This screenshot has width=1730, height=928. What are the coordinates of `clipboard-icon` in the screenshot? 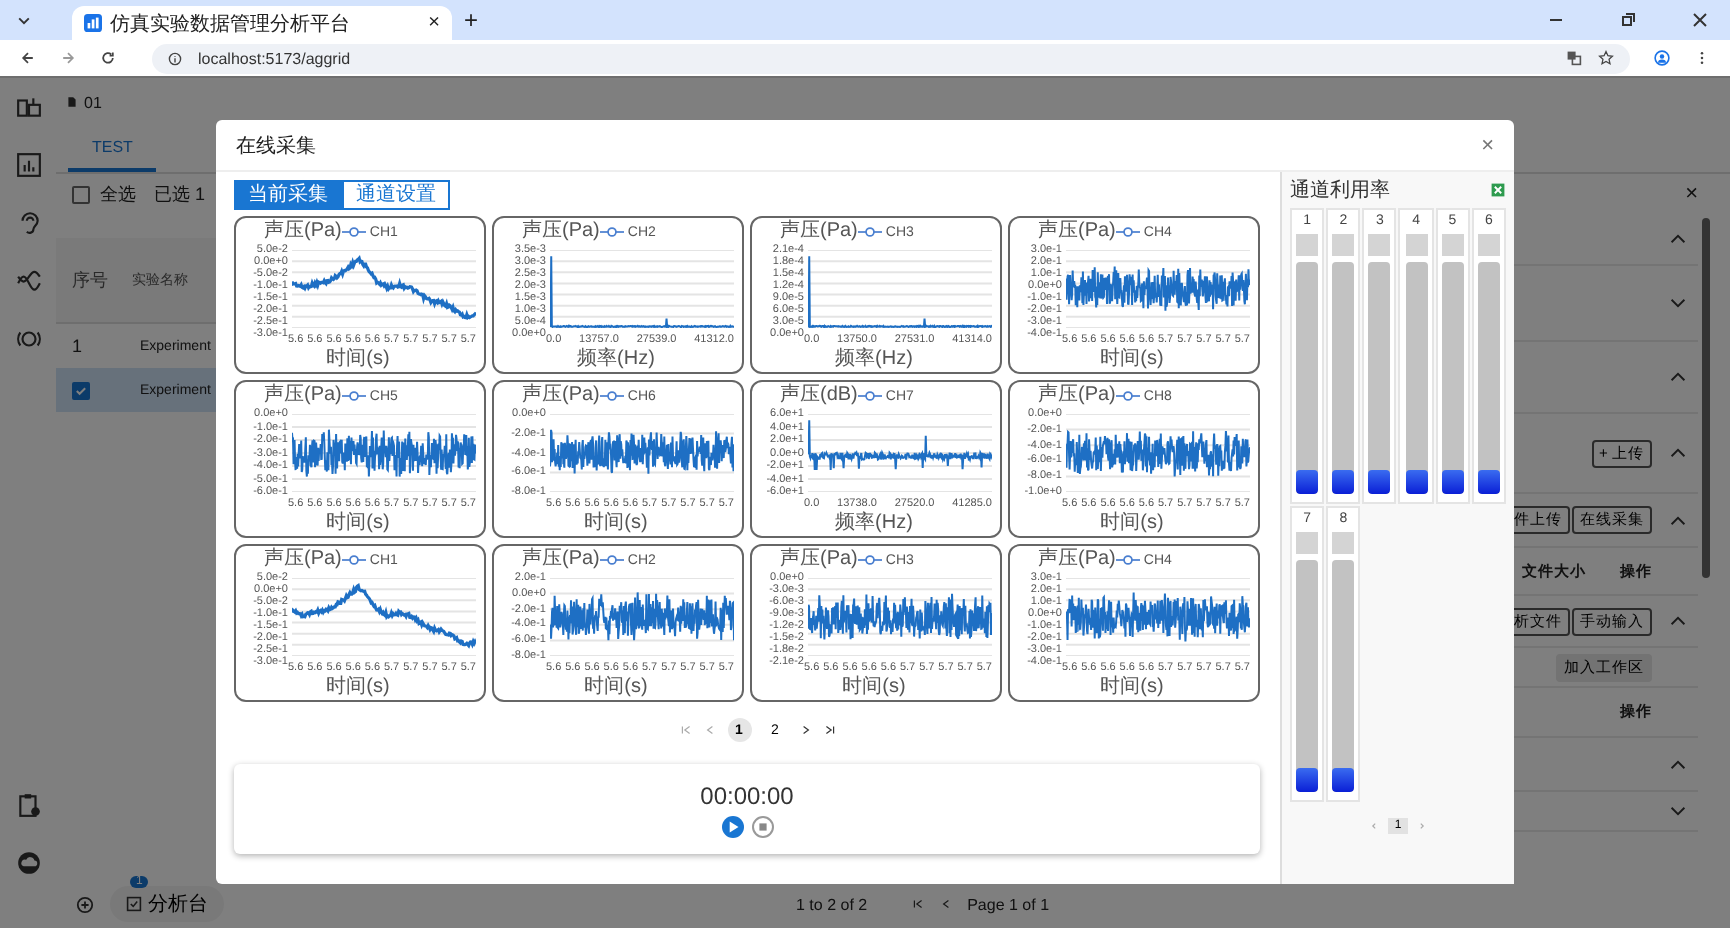 It's located at (28, 805).